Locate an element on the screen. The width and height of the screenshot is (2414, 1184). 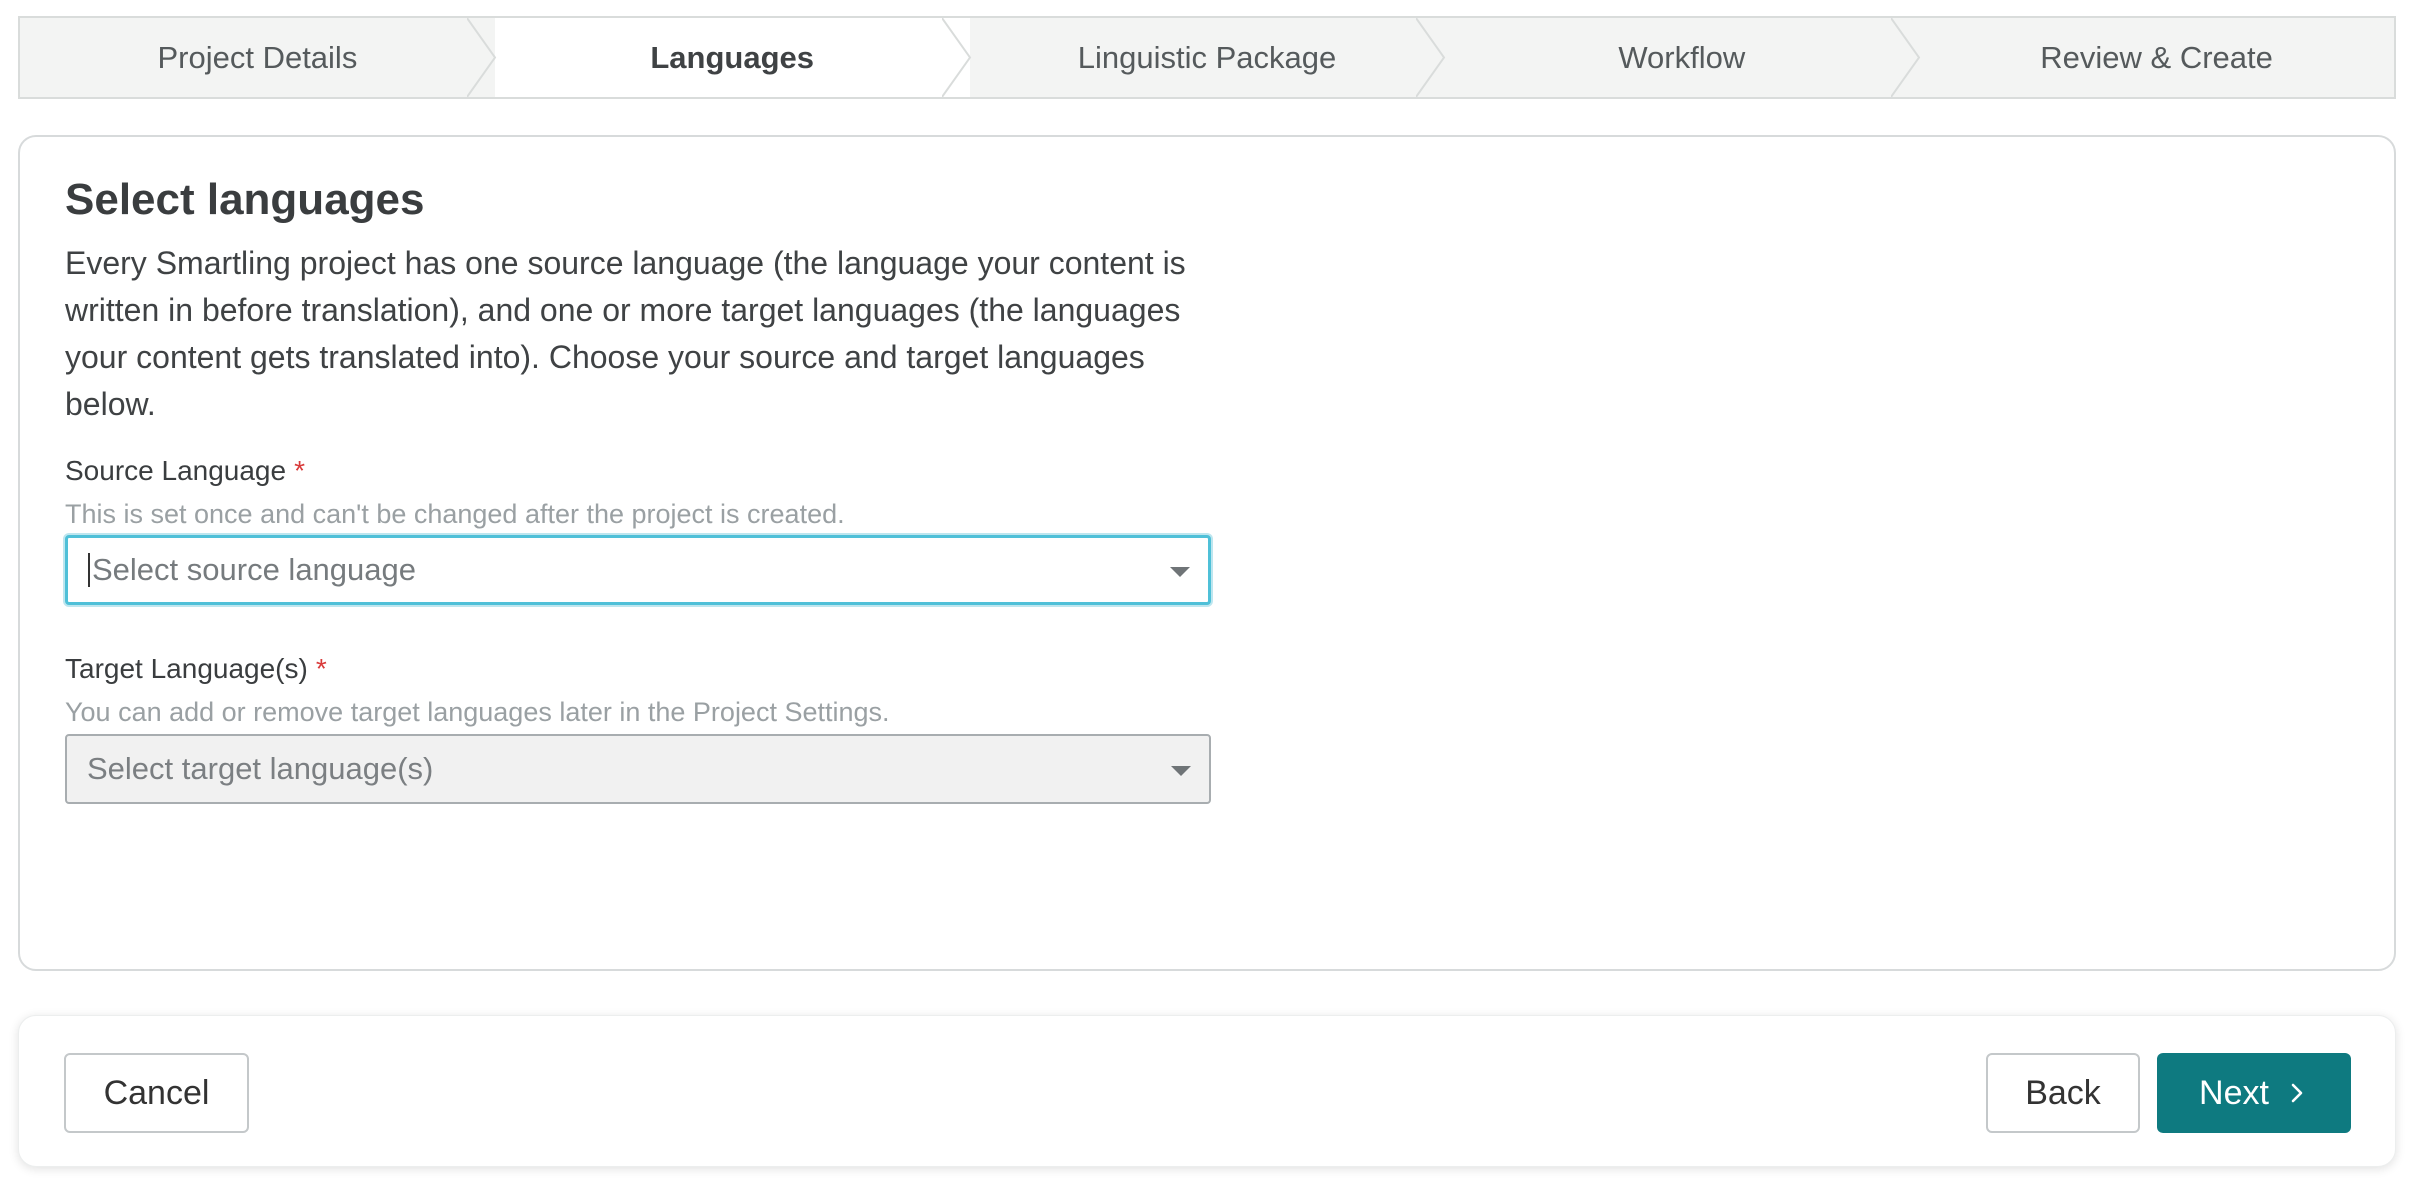
text-cursor is located at coordinates (89, 570).